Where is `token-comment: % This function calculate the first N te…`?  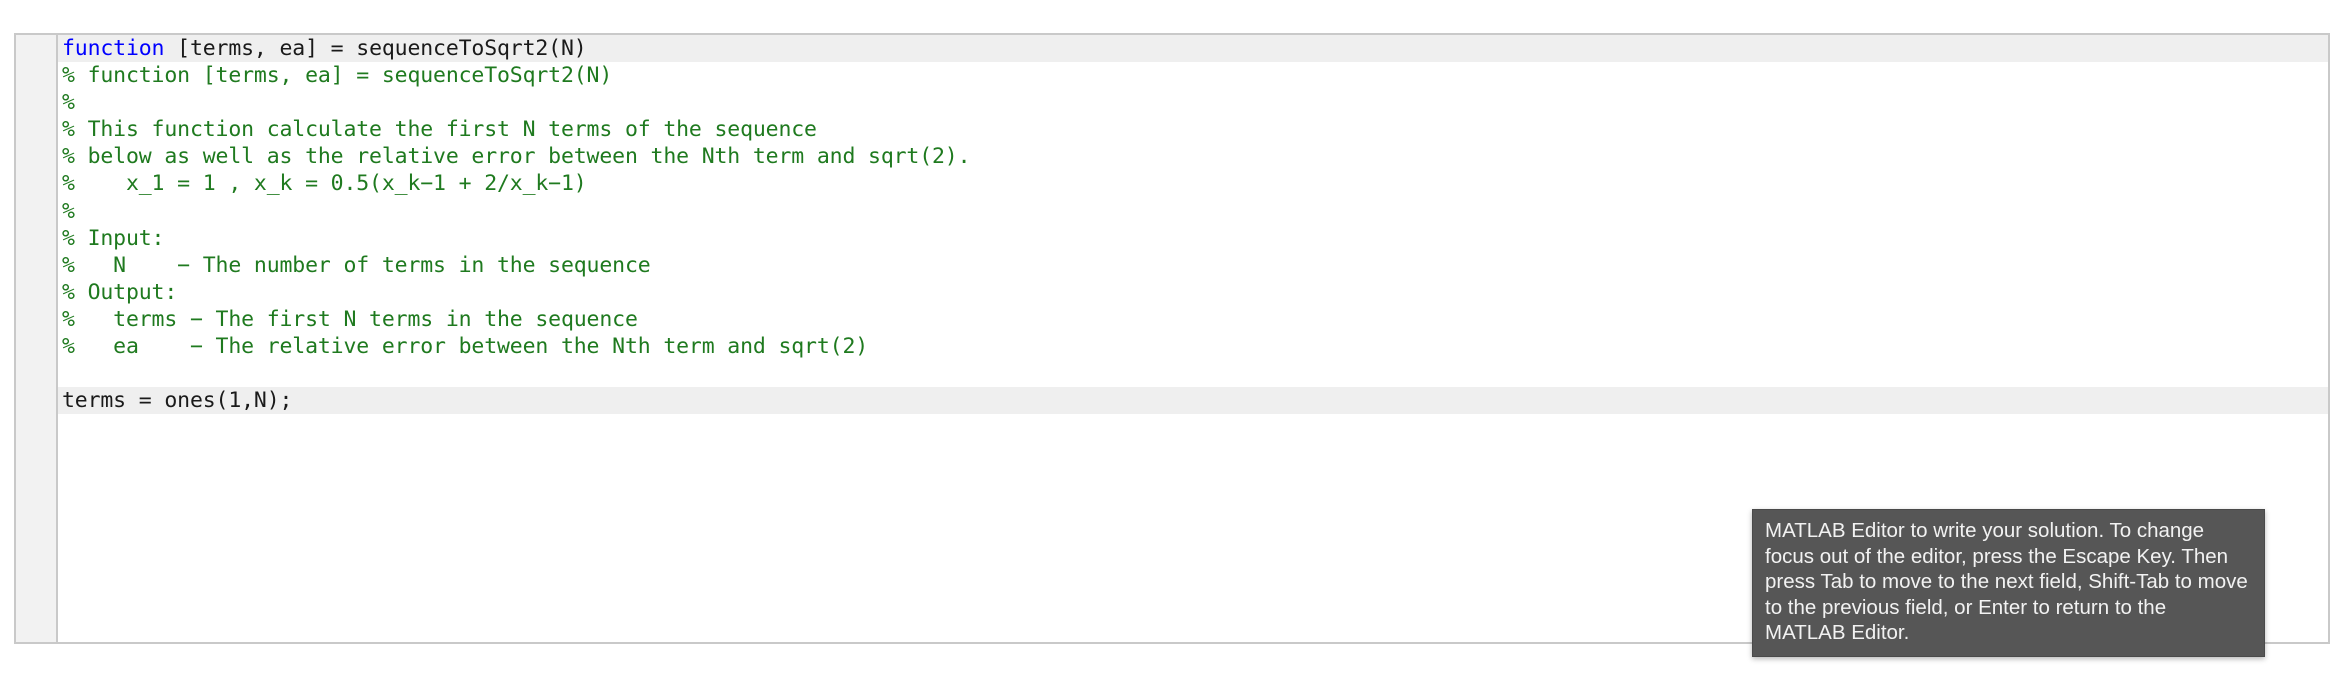
token-comment: % This function calculate the first N te… is located at coordinates (439, 130).